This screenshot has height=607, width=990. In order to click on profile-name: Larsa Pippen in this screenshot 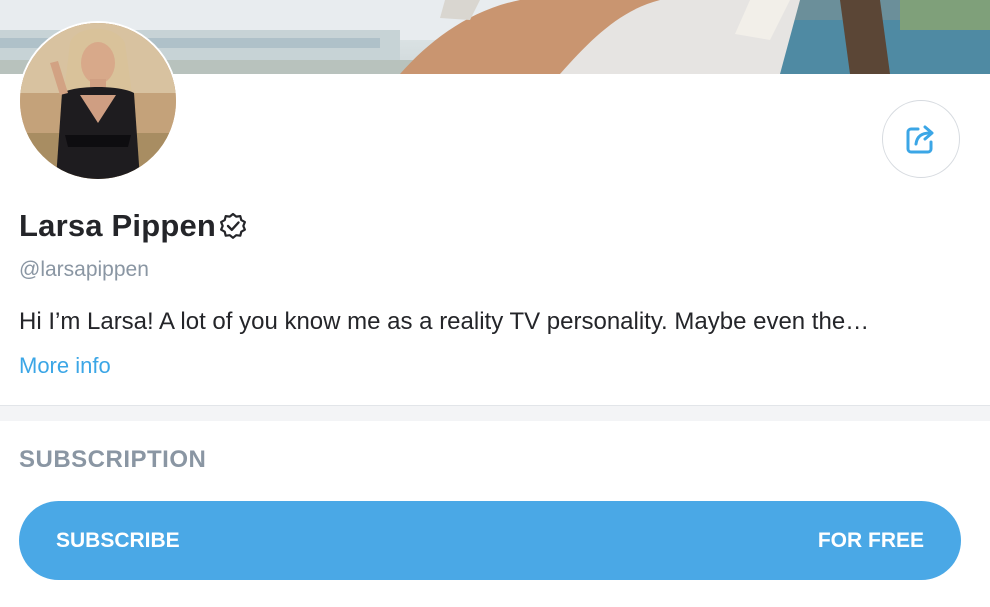, I will do `click(118, 225)`.